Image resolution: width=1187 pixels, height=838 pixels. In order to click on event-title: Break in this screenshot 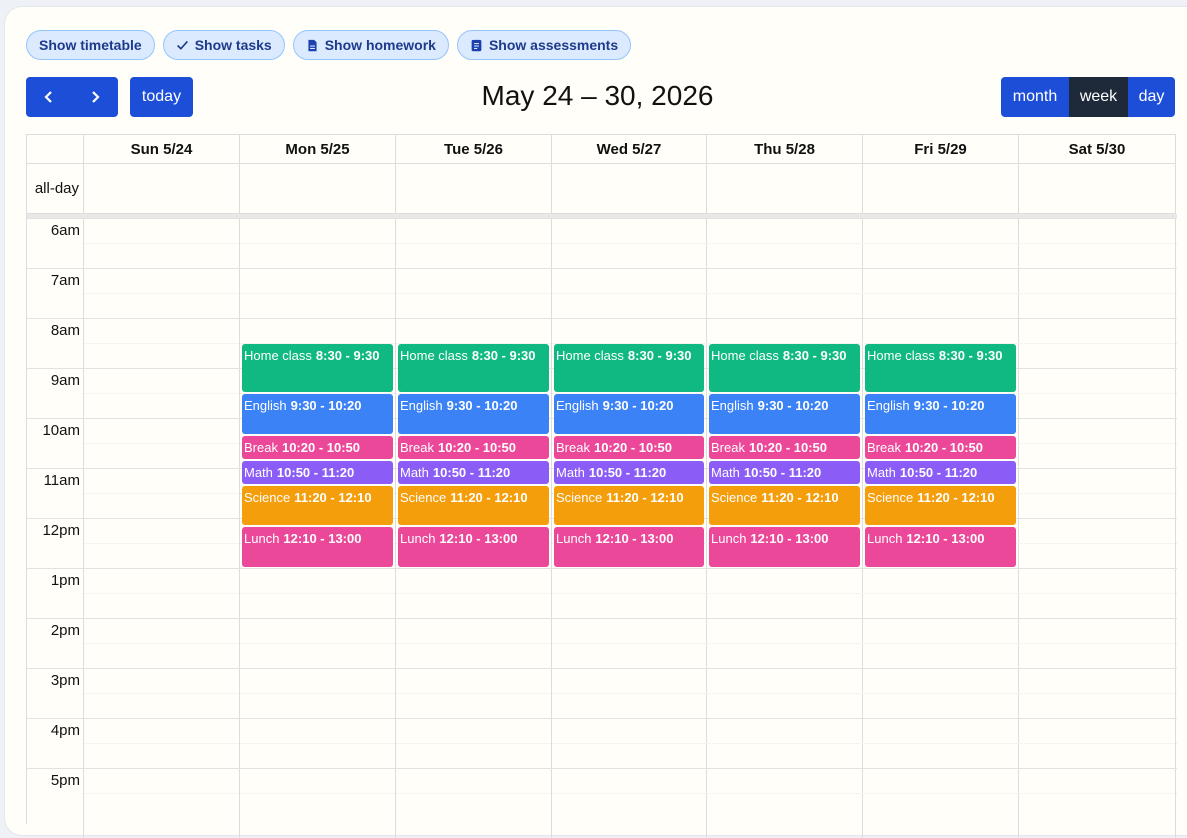, I will do `click(884, 447)`.